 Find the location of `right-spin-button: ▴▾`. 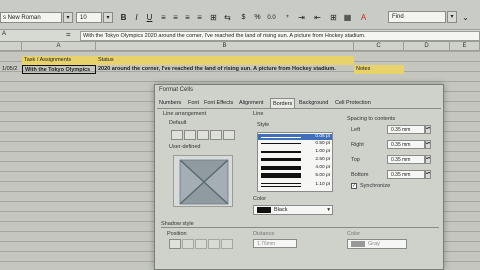

right-spin-button: ▴▾ is located at coordinates (428, 144).